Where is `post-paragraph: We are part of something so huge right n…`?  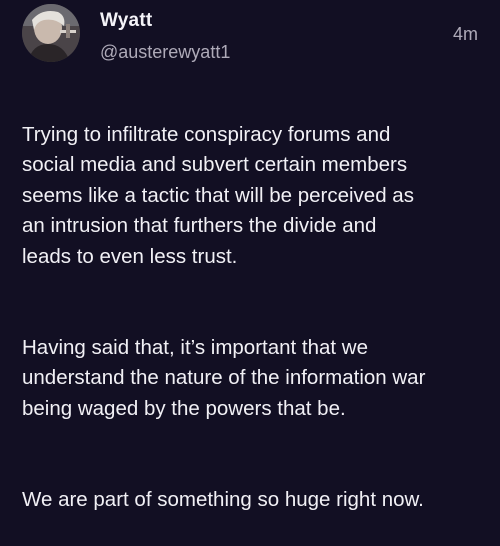
post-paragraph: We are part of something so huge right n… is located at coordinates (223, 499).